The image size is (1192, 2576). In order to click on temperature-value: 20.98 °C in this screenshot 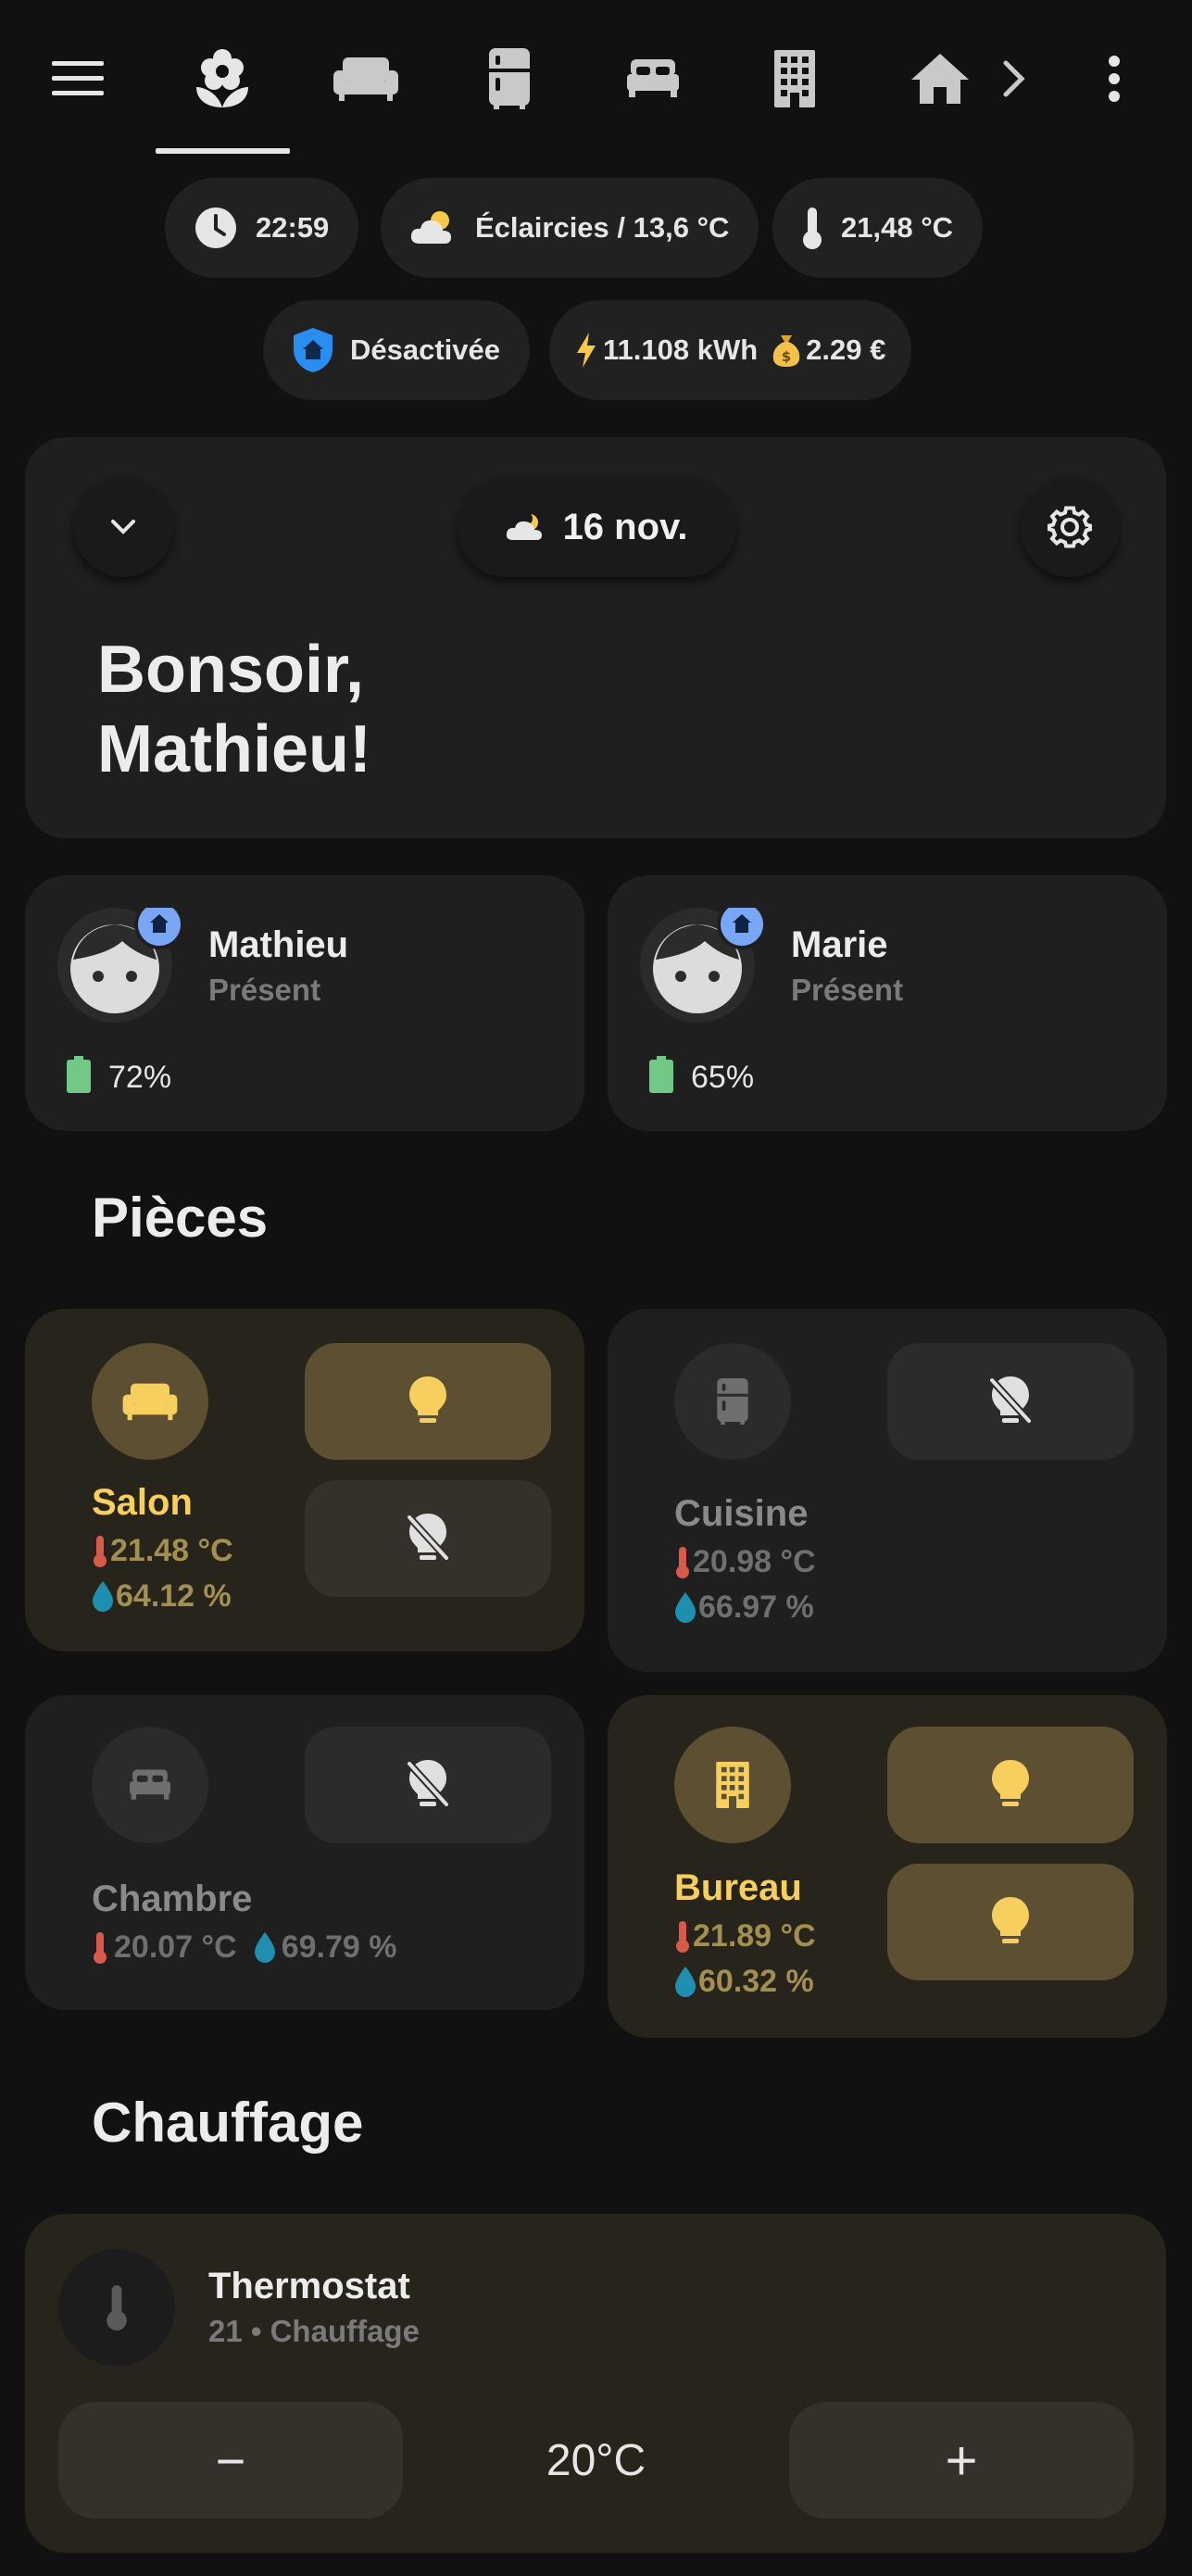, I will do `click(754, 1561)`.